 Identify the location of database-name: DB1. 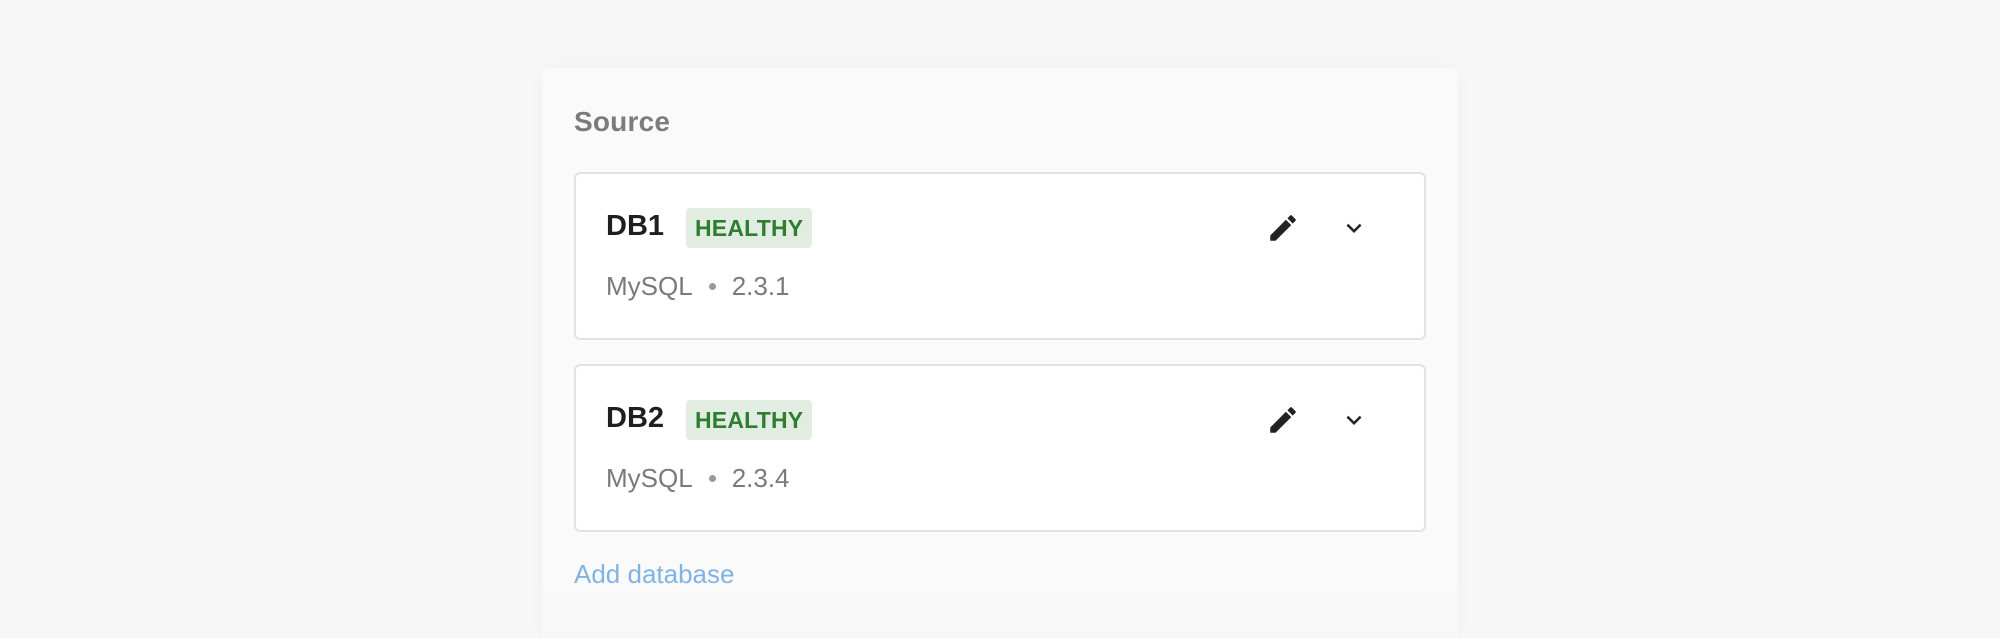
(635, 226).